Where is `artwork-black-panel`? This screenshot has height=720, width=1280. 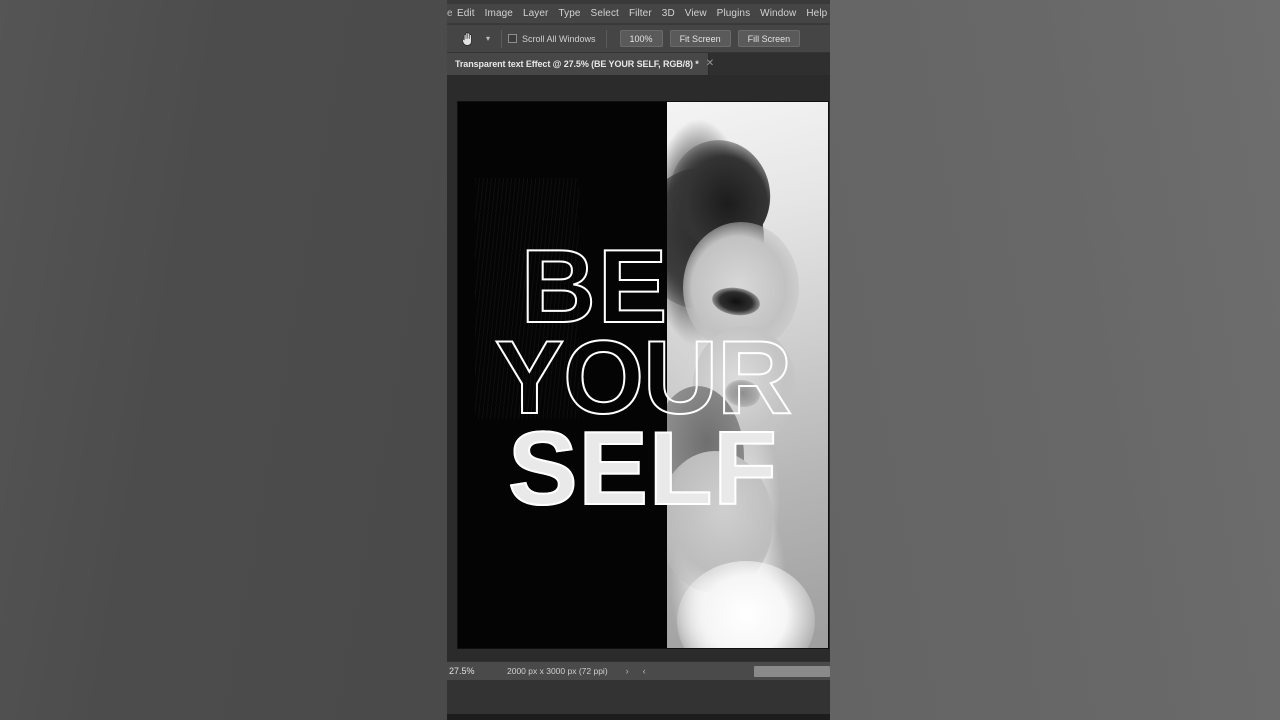 artwork-black-panel is located at coordinates (563, 375).